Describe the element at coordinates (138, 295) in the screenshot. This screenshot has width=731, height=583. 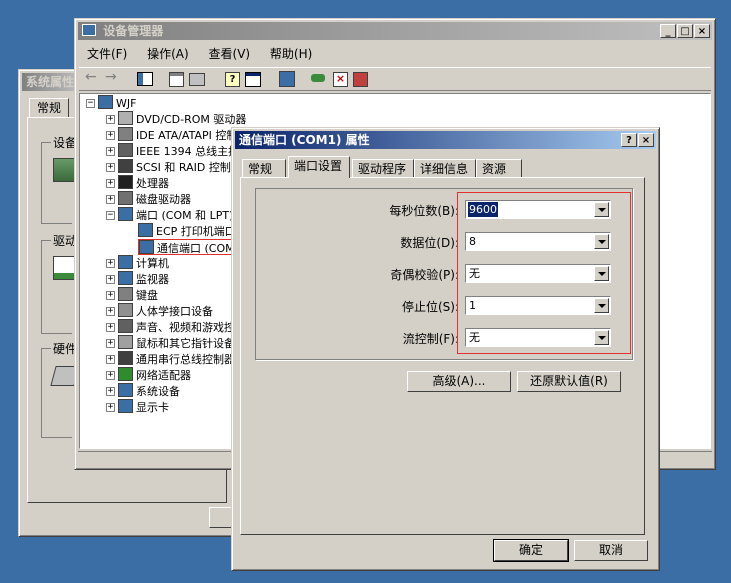
I see `tree-item: 键盘` at that location.